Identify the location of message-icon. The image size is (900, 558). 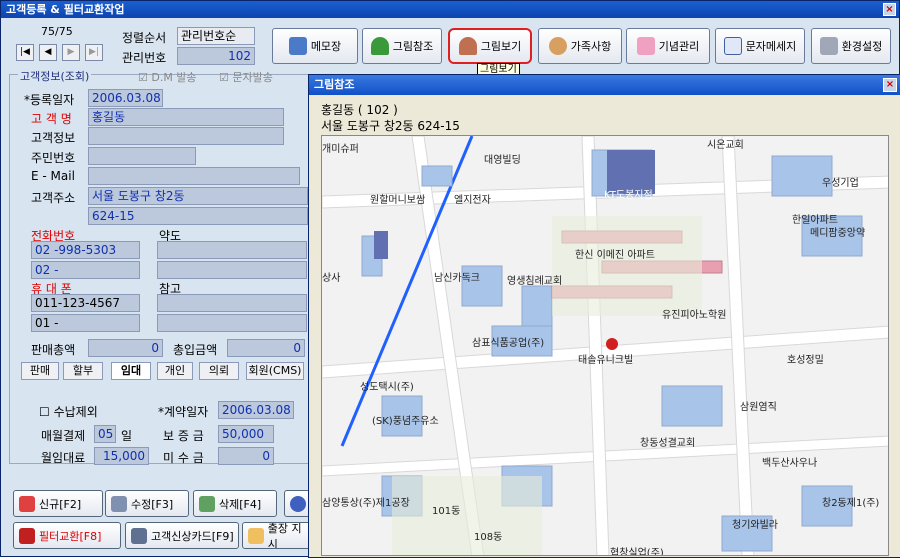
(732, 46).